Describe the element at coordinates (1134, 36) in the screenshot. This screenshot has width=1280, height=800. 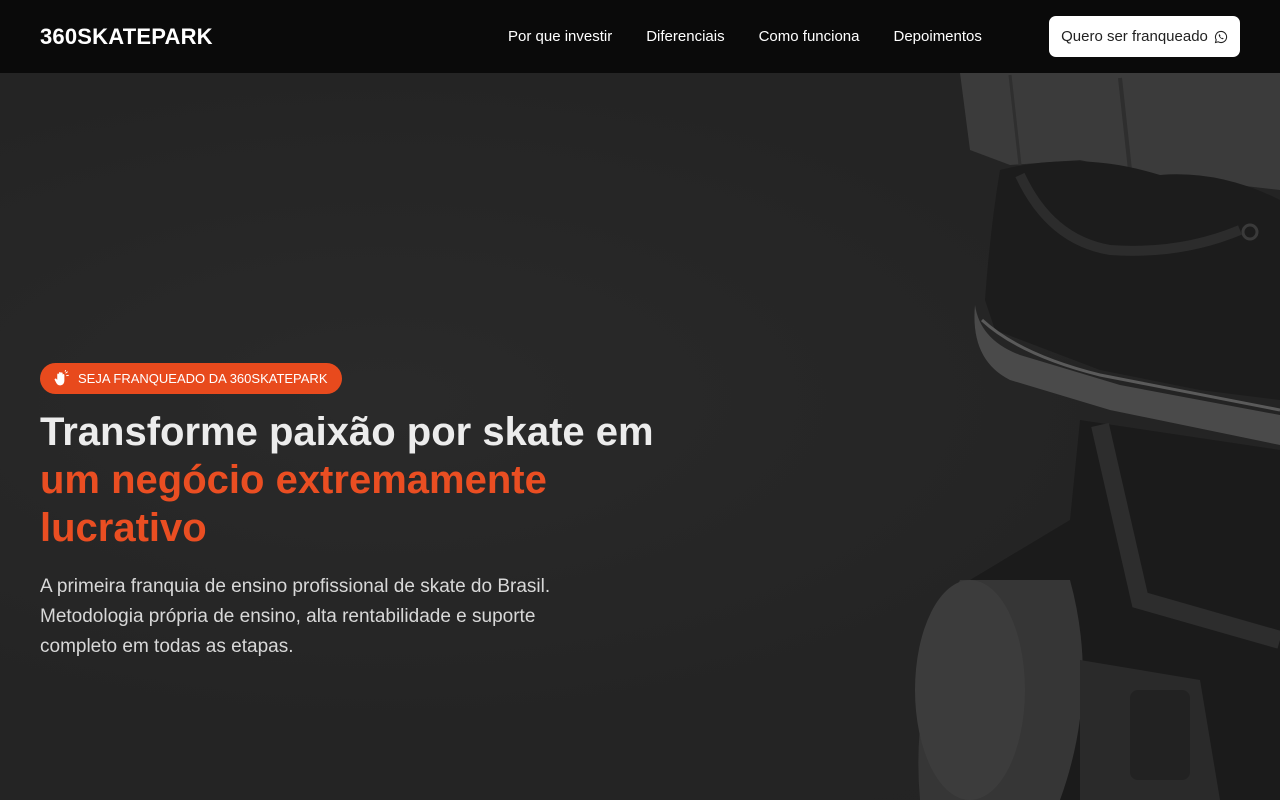
I see `cta-label: Quero ser franqueado` at that location.